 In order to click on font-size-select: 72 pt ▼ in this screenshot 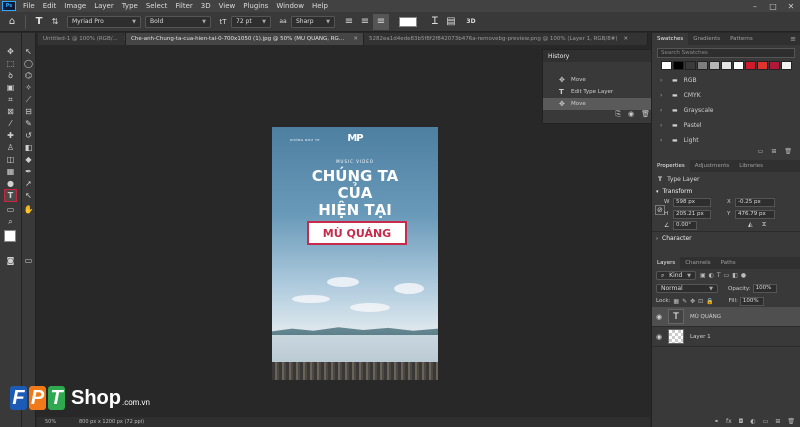, I will do `click(251, 21)`.